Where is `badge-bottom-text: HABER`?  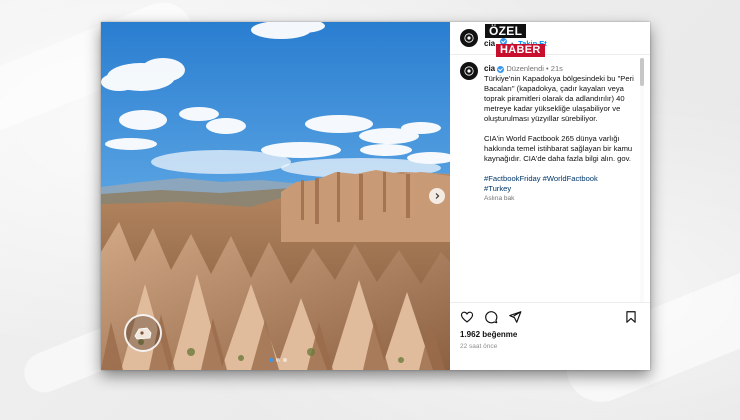 badge-bottom-text: HABER is located at coordinates (520, 50).